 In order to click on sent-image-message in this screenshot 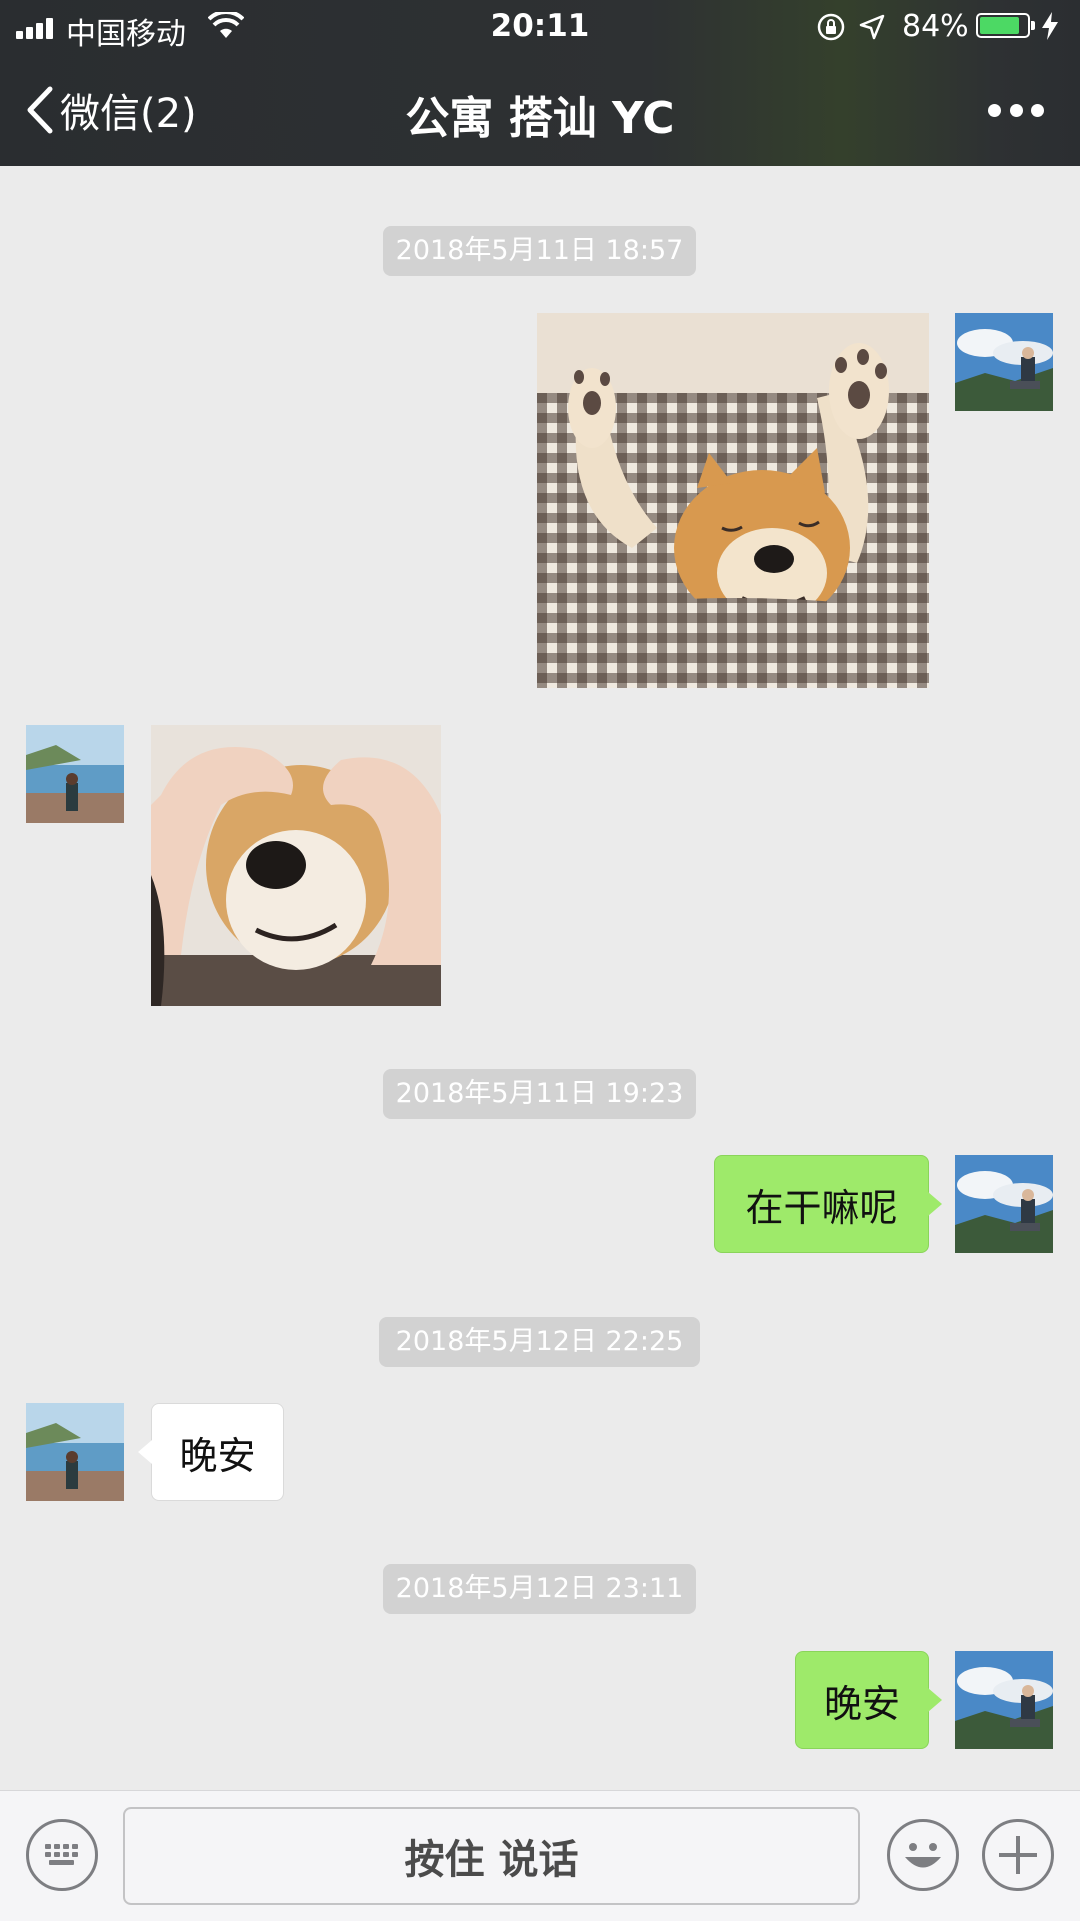, I will do `click(733, 500)`.